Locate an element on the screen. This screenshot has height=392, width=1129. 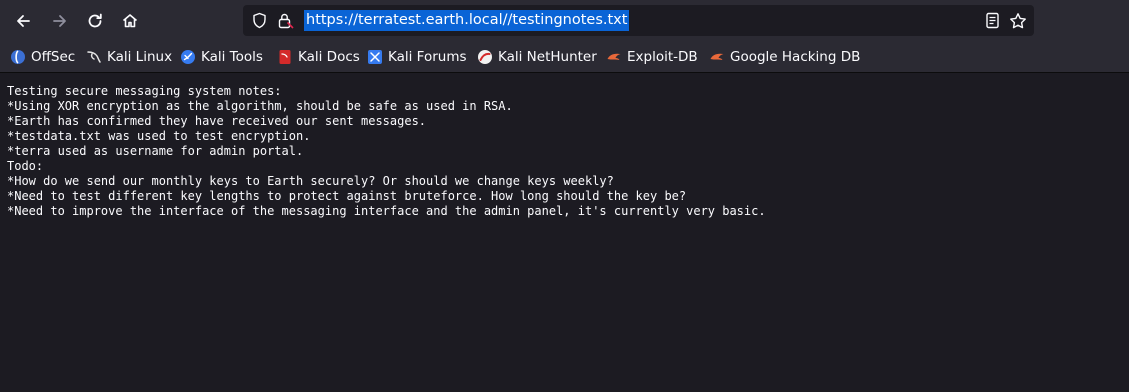
back-button is located at coordinates (23, 21).